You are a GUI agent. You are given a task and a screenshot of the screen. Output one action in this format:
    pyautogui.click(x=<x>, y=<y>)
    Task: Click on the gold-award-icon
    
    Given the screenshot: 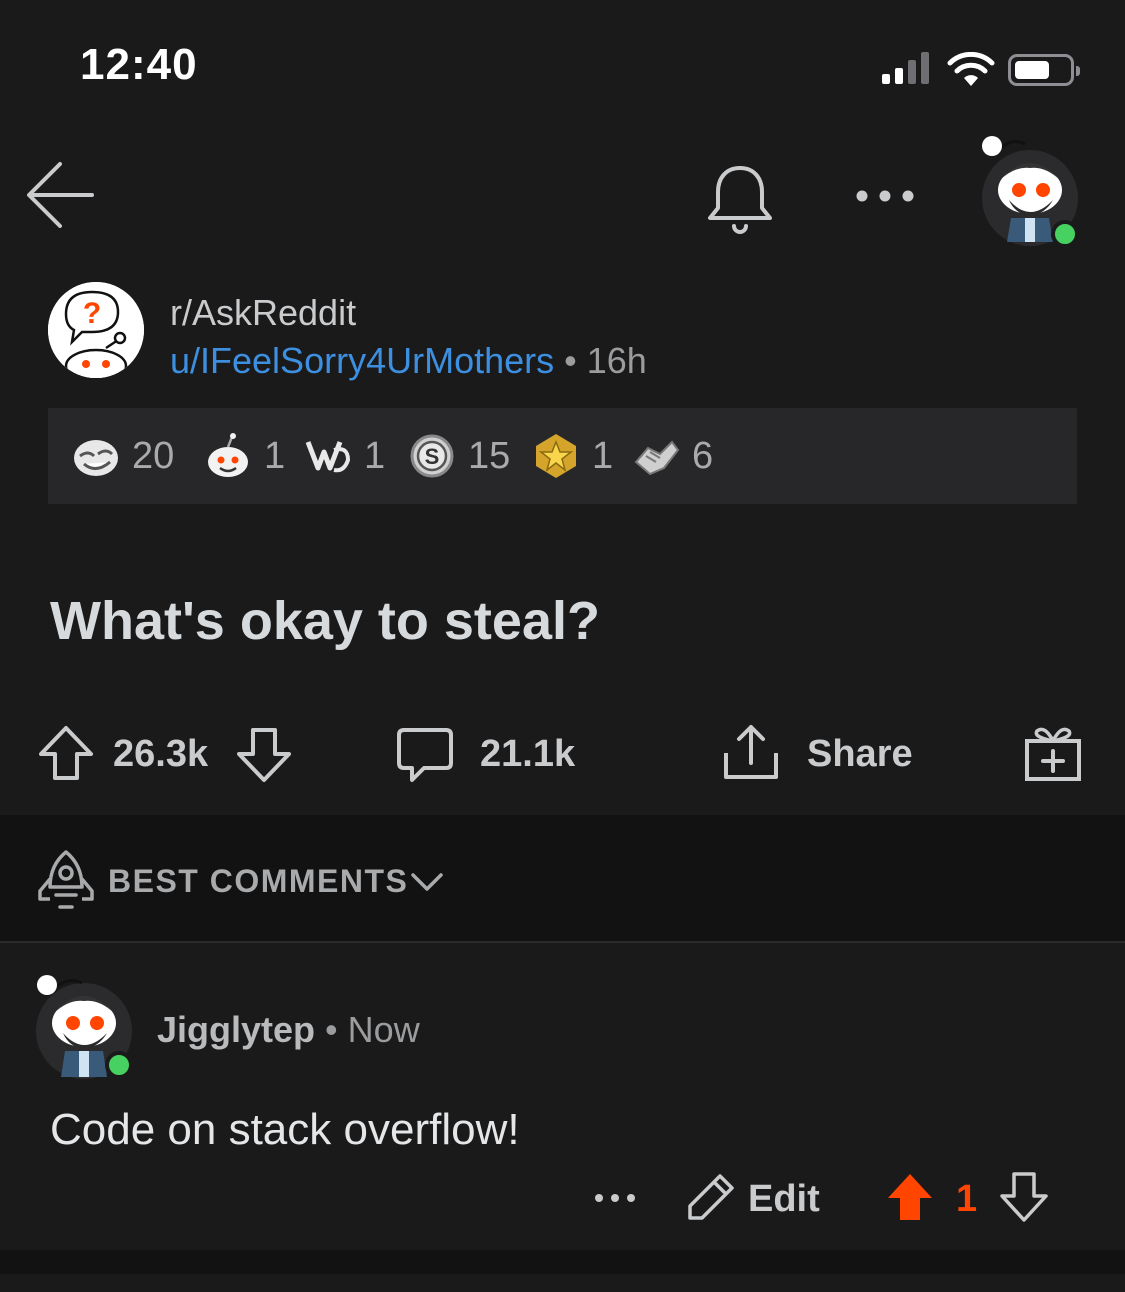 What is the action you would take?
    pyautogui.click(x=556, y=456)
    